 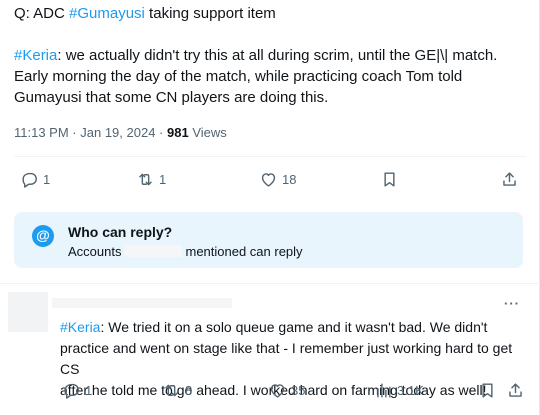 What do you see at coordinates (244, 251) in the screenshot?
I see `reply-sub-suffix: mentioned can reply` at bounding box center [244, 251].